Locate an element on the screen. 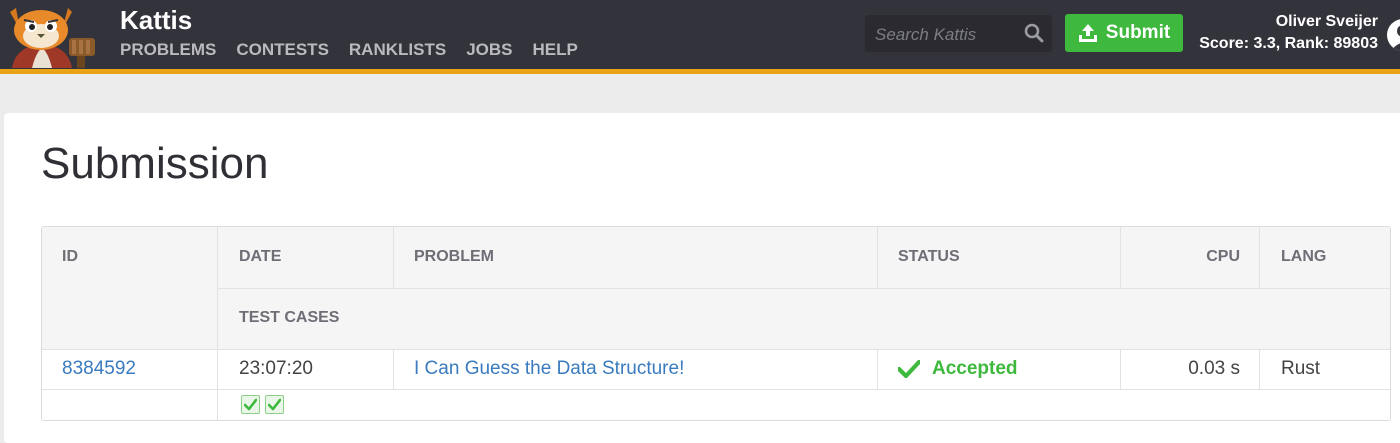 This screenshot has width=1400, height=443. search-box is located at coordinates (958, 34).